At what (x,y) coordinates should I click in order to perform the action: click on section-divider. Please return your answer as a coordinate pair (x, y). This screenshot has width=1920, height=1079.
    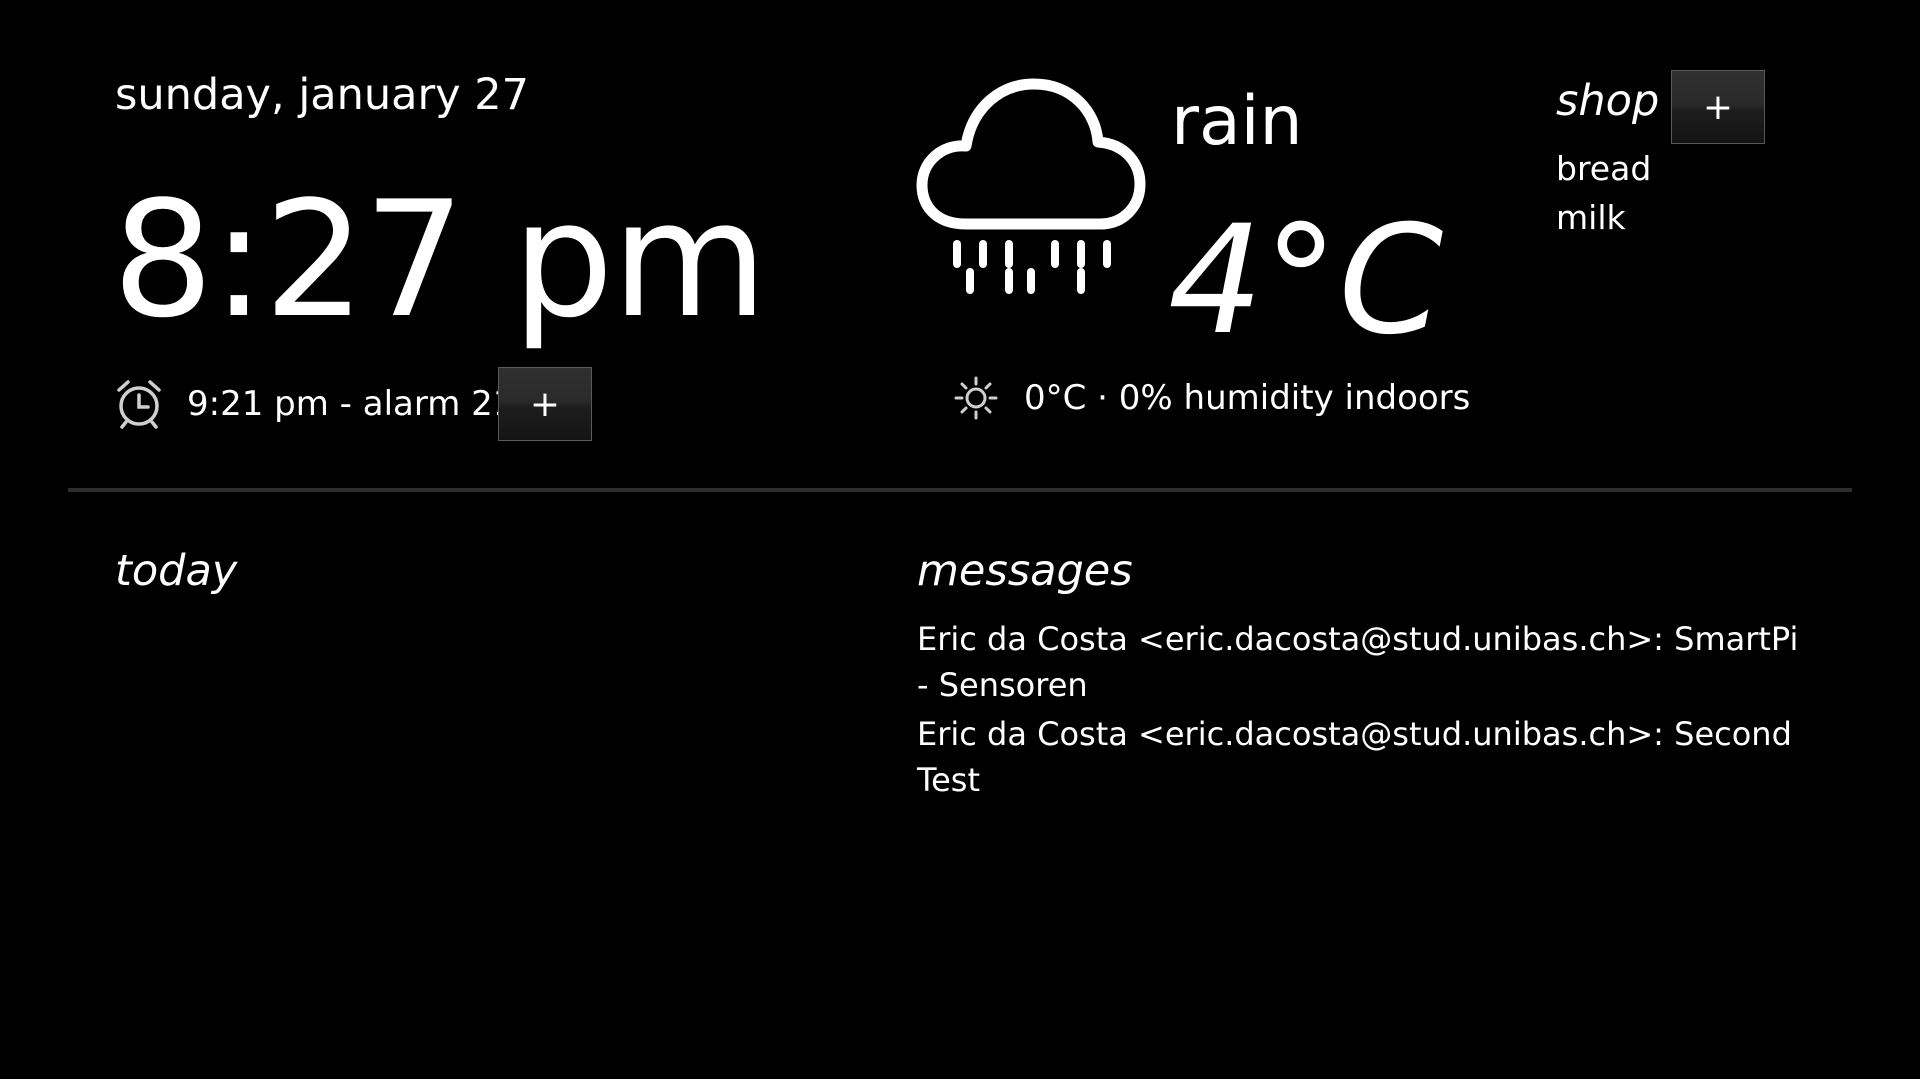
    Looking at the image, I should click on (960, 490).